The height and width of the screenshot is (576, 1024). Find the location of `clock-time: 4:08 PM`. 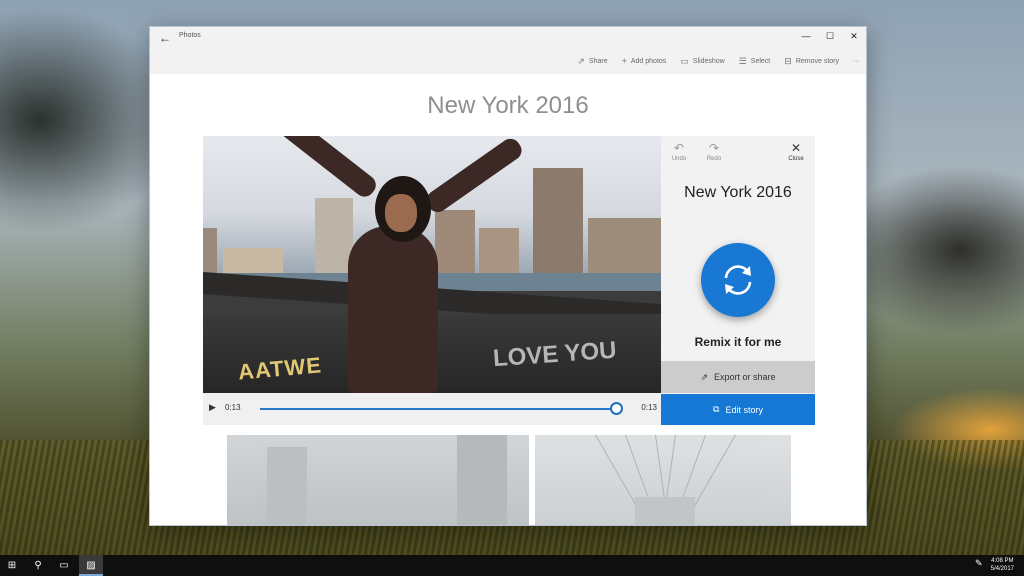

clock-time: 4:08 PM is located at coordinates (1002, 561).